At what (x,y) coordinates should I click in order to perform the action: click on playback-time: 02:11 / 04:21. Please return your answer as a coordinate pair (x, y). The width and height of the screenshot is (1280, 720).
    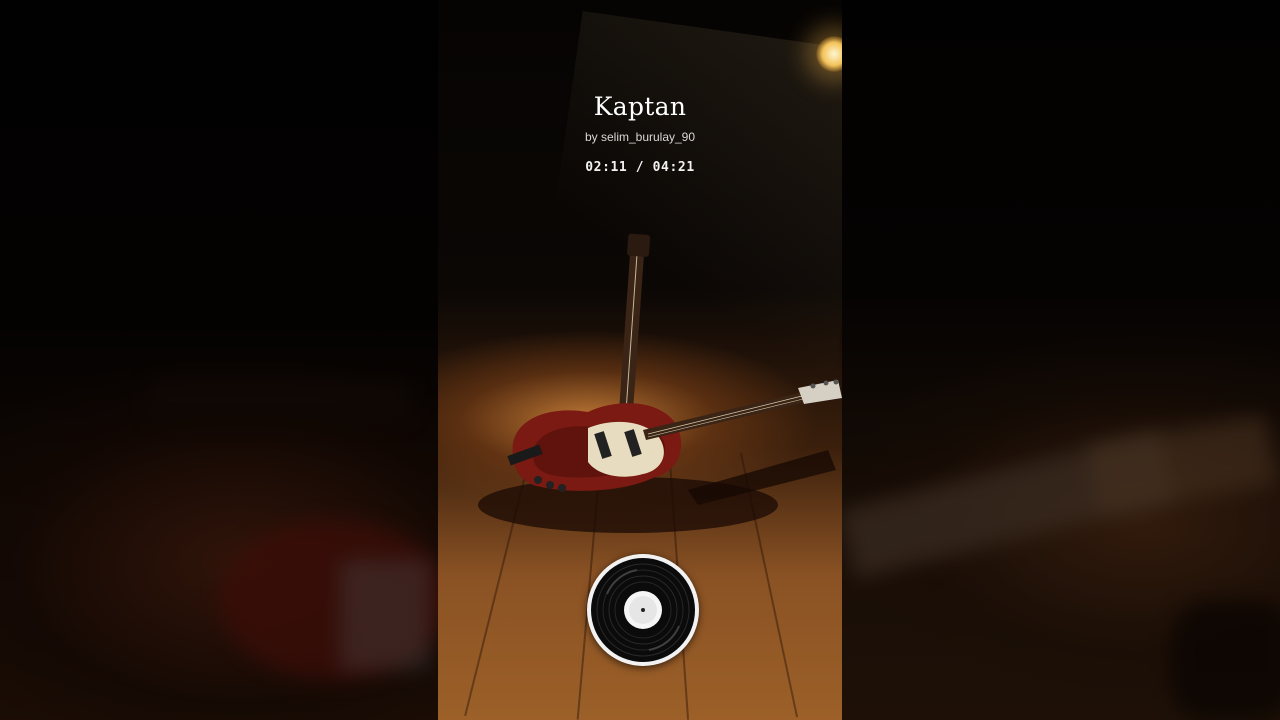
    Looking at the image, I should click on (640, 167).